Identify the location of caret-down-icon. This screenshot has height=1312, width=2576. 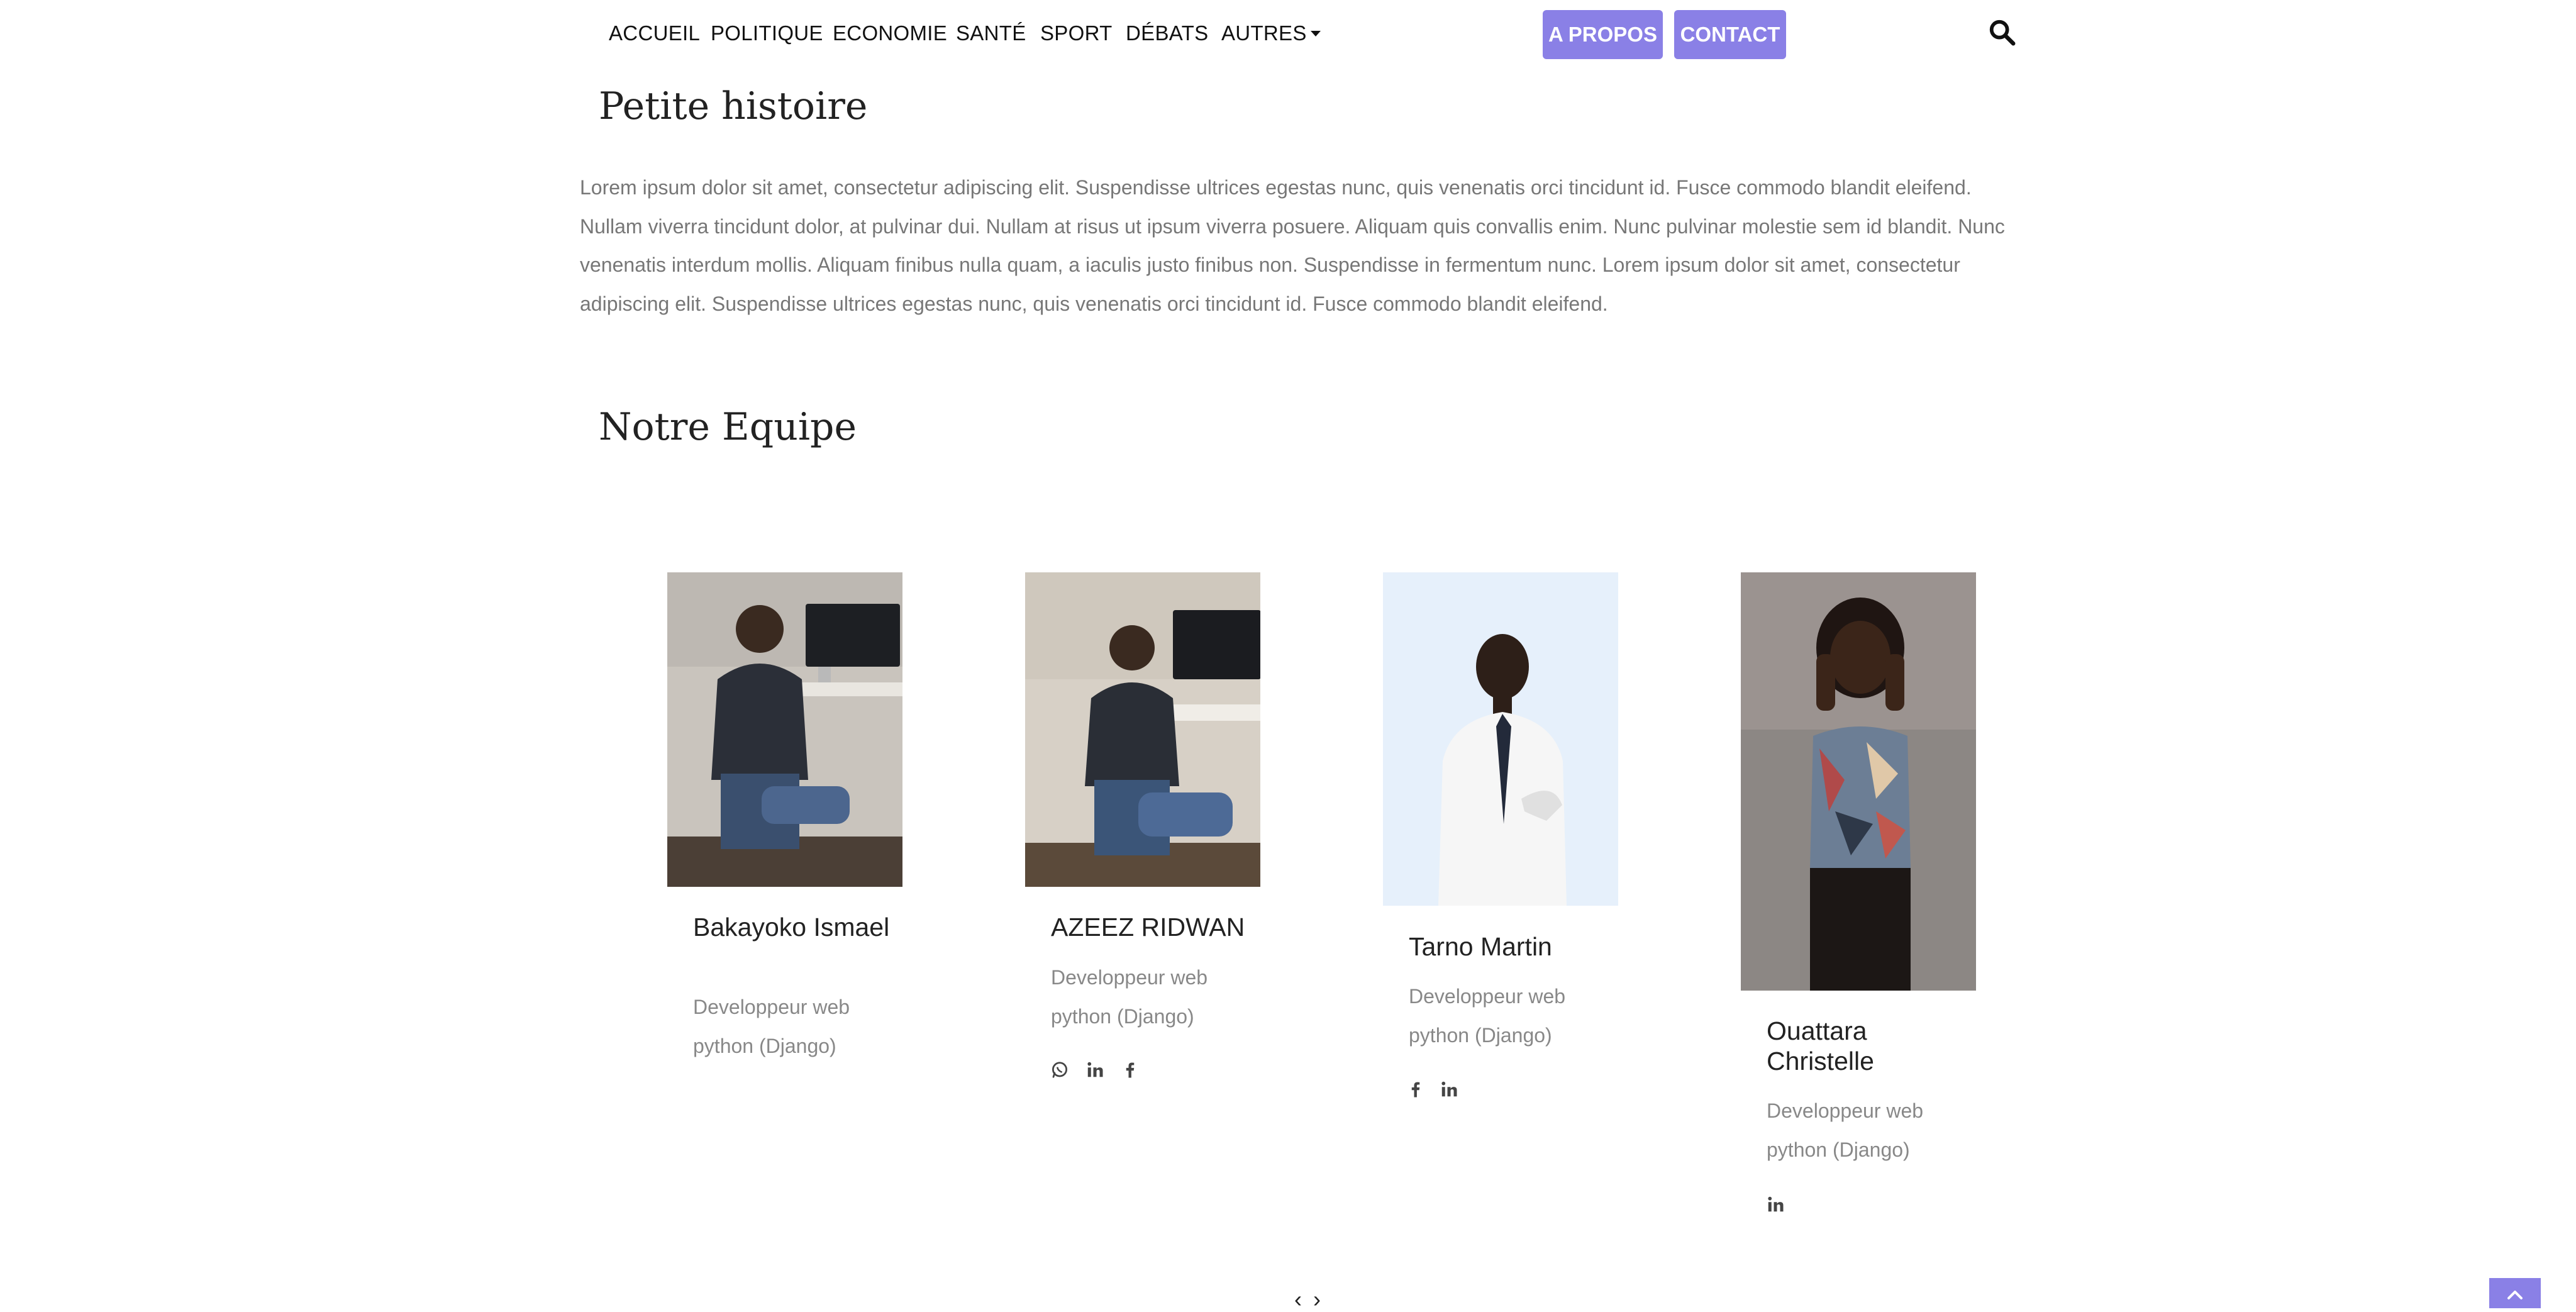
(1315, 33).